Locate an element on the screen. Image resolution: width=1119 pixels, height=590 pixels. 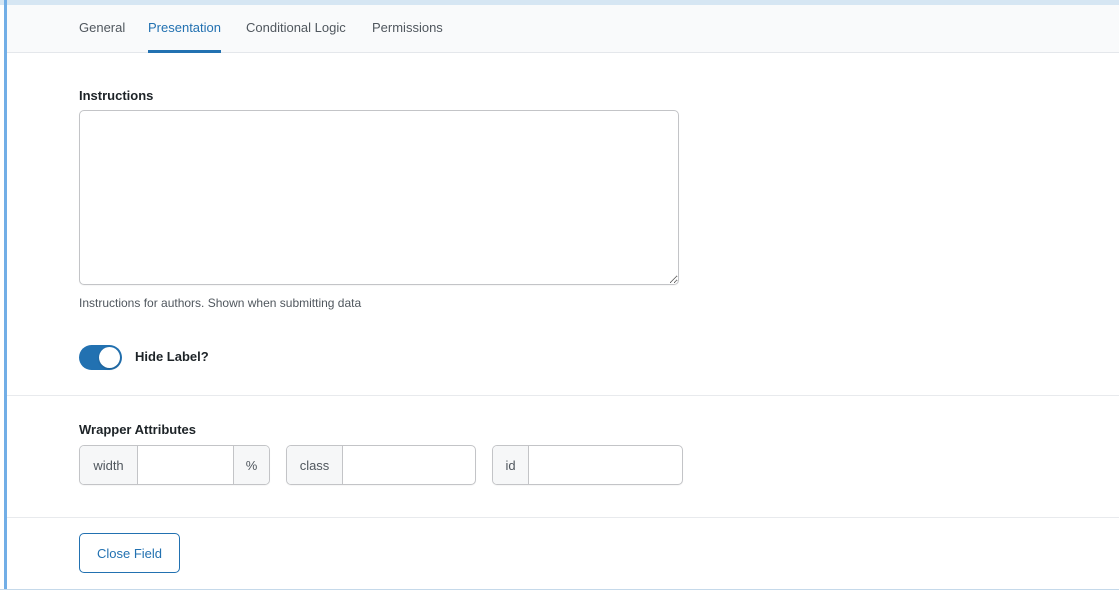
left-accent-border is located at coordinates (5, 295).